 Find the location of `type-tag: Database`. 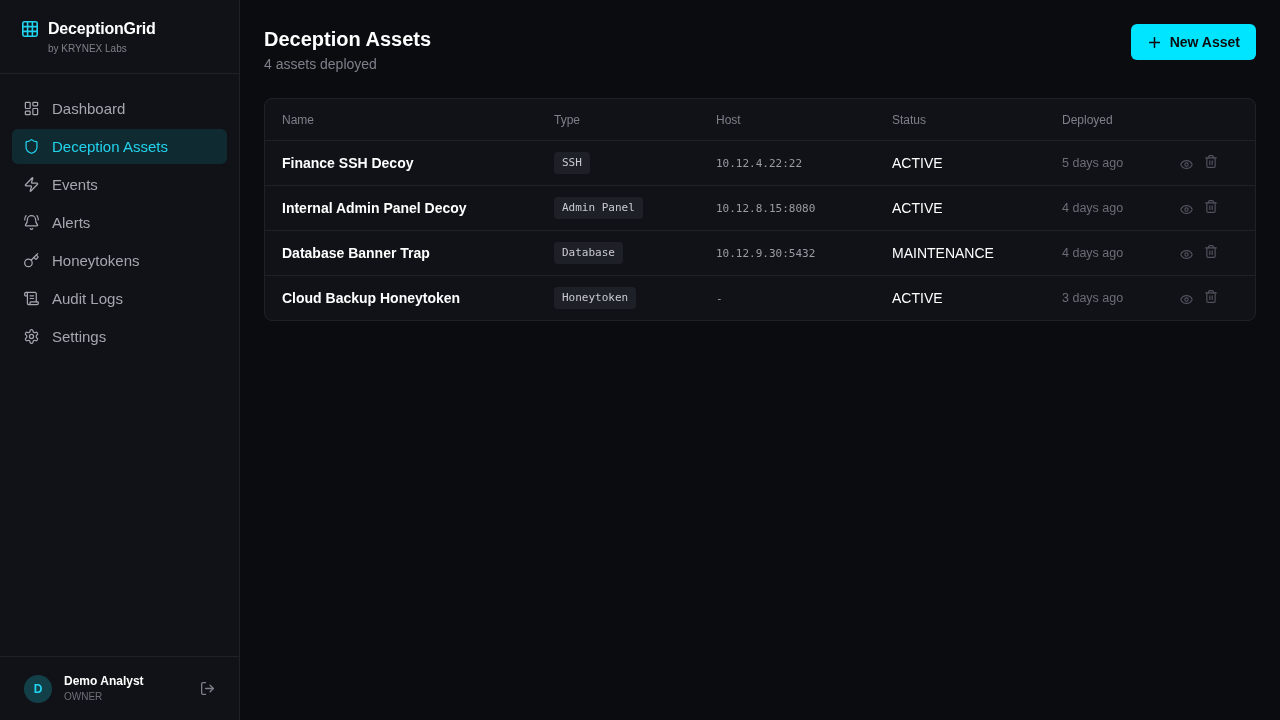

type-tag: Database is located at coordinates (588, 253).